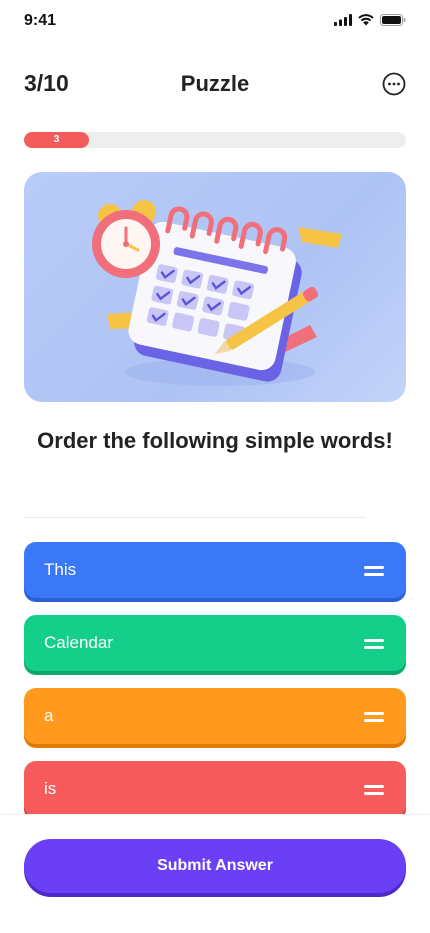 This screenshot has width=430, height=933. Describe the element at coordinates (215, 570) in the screenshot. I see `answer-item: This` at that location.